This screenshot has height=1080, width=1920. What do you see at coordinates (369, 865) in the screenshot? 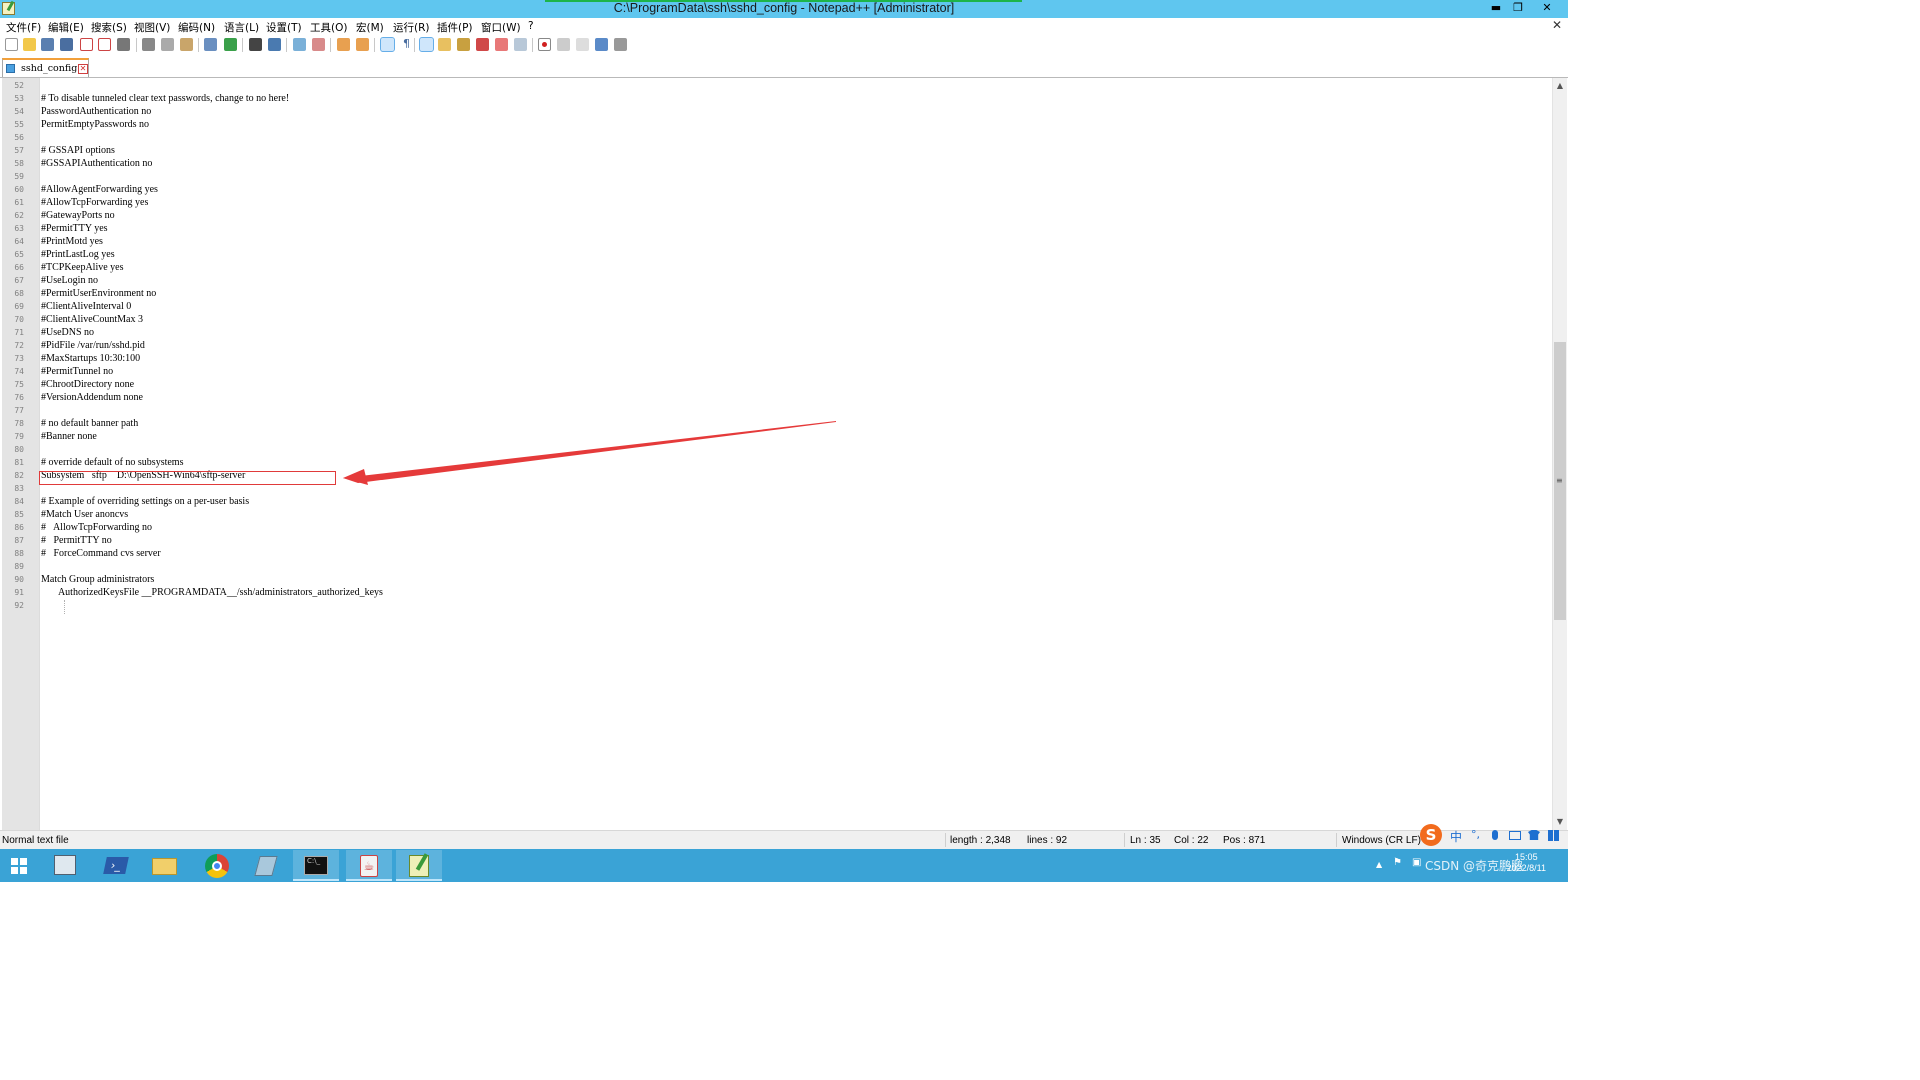
I see `java-icon: ☕` at bounding box center [369, 865].